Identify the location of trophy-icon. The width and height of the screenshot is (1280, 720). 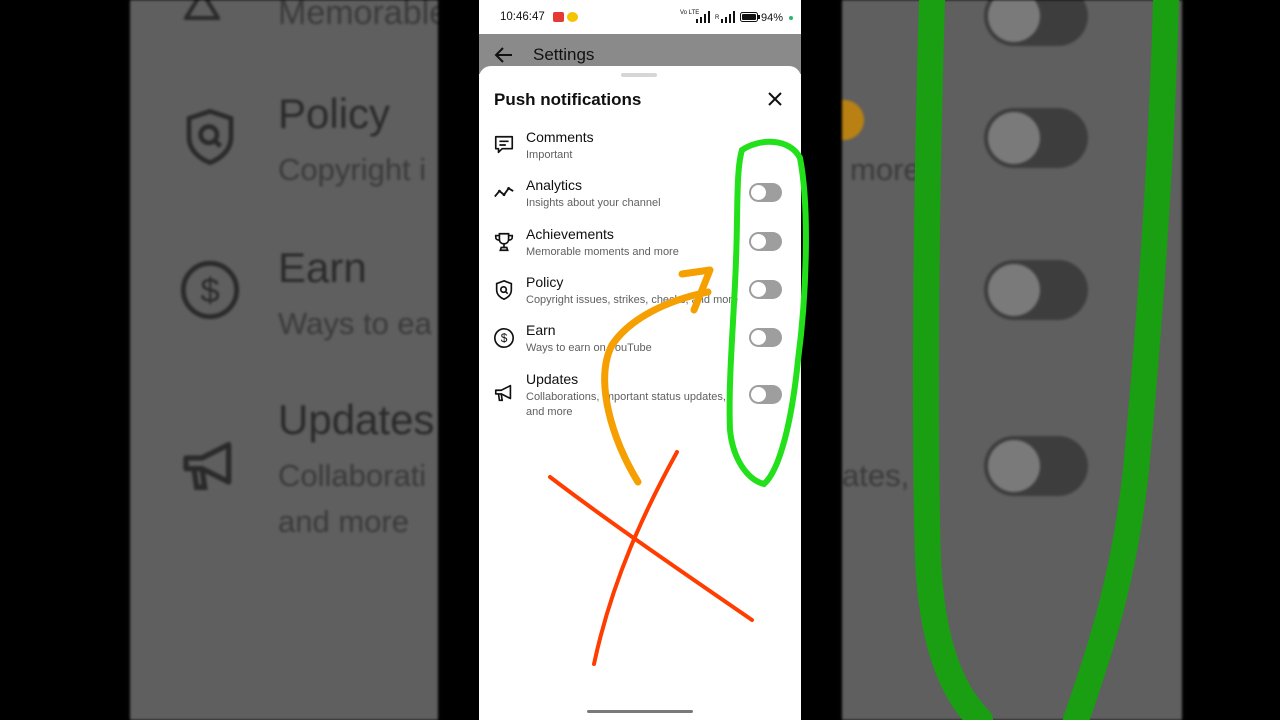
(504, 242).